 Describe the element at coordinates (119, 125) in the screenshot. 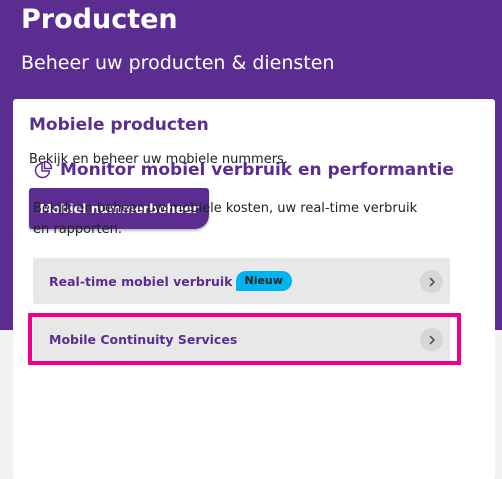

I see `mobile-products-title: Mobiele producten` at that location.